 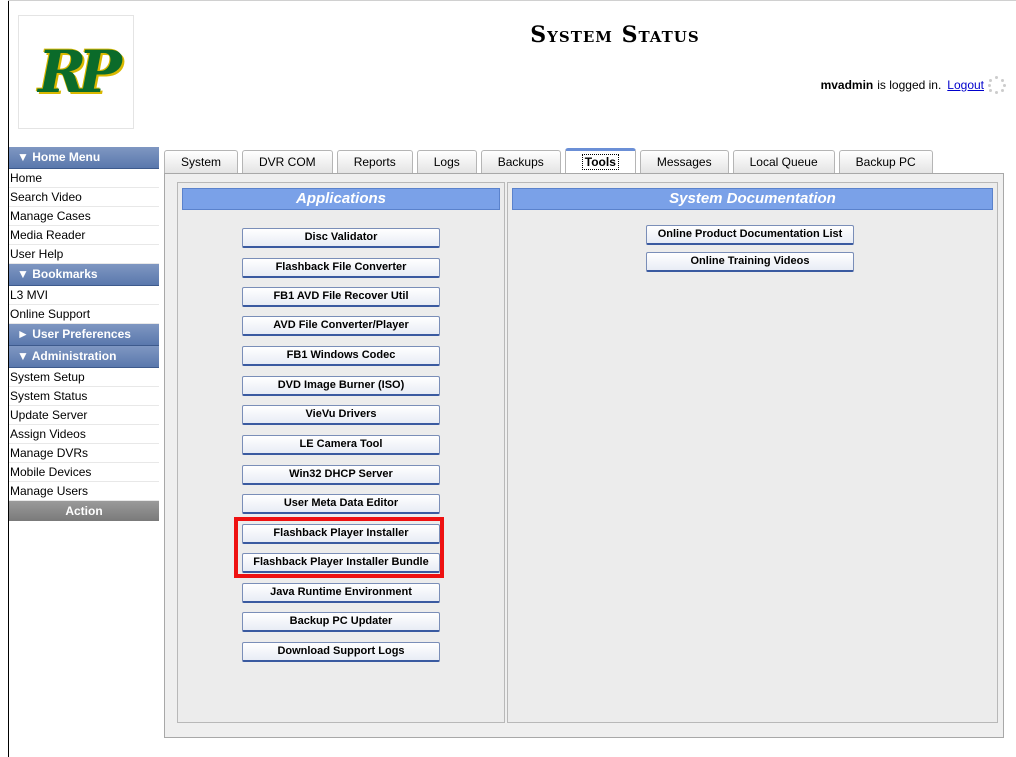 What do you see at coordinates (84, 377) in the screenshot?
I see `sidebar-item-system-setup: System Setup` at bounding box center [84, 377].